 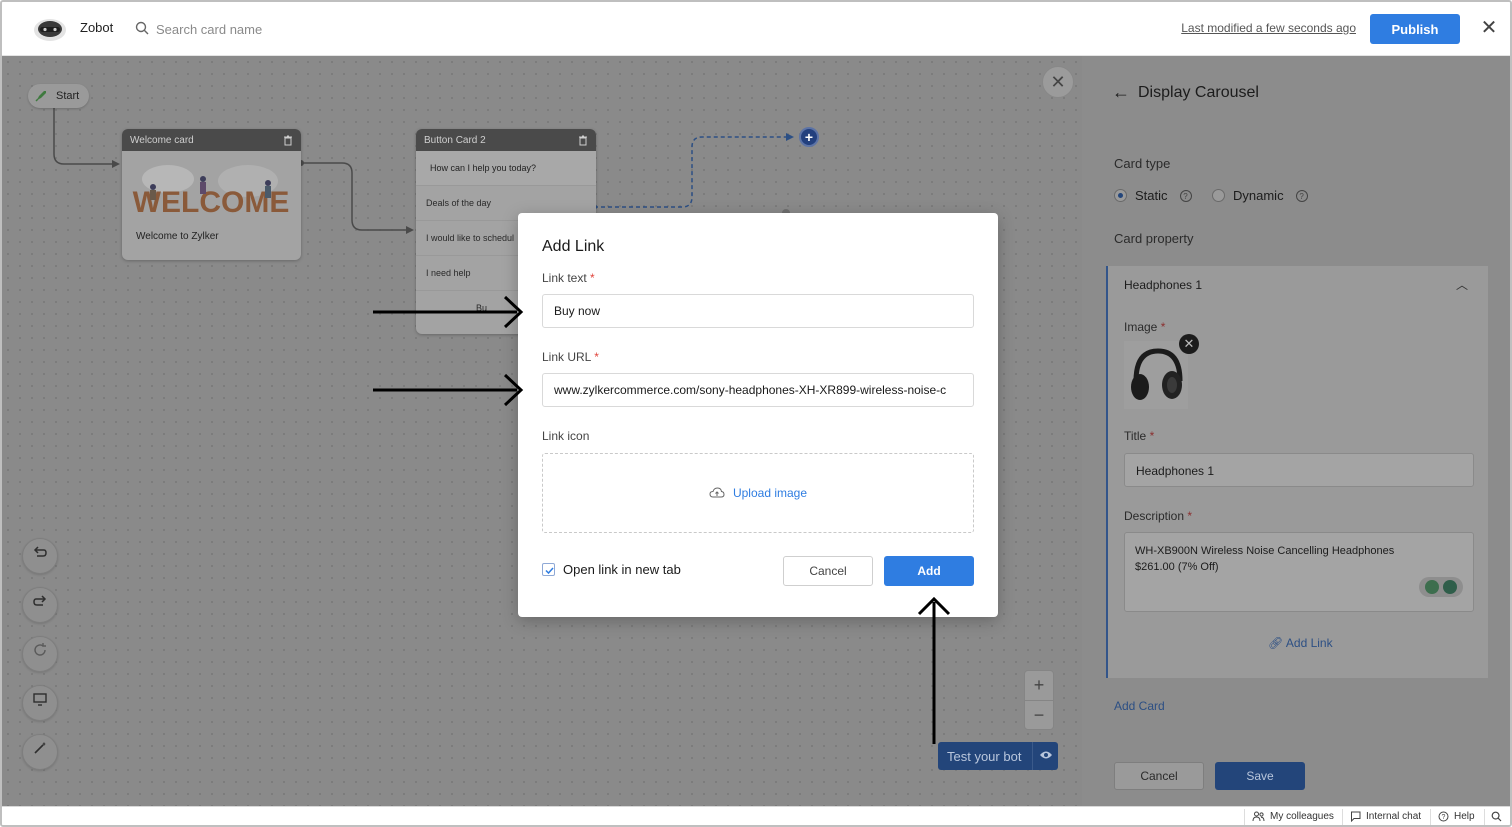 I want to click on card-type-label: Card type, so click(x=1142, y=163).